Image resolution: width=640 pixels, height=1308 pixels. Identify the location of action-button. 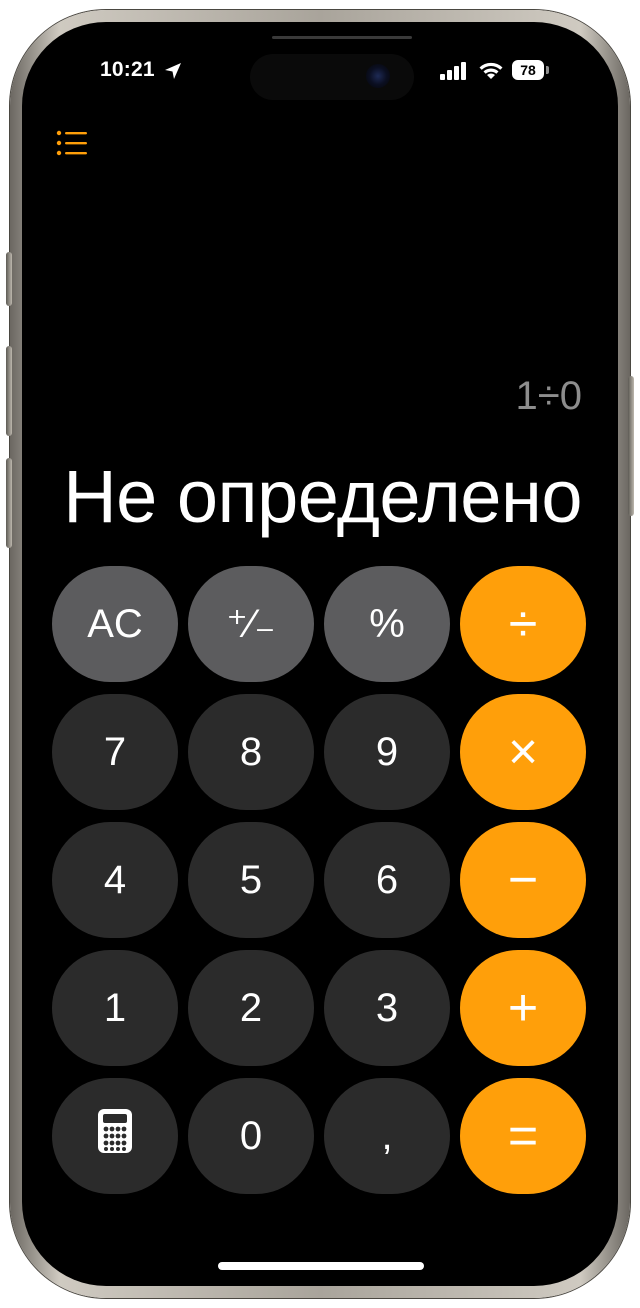
(9, 279).